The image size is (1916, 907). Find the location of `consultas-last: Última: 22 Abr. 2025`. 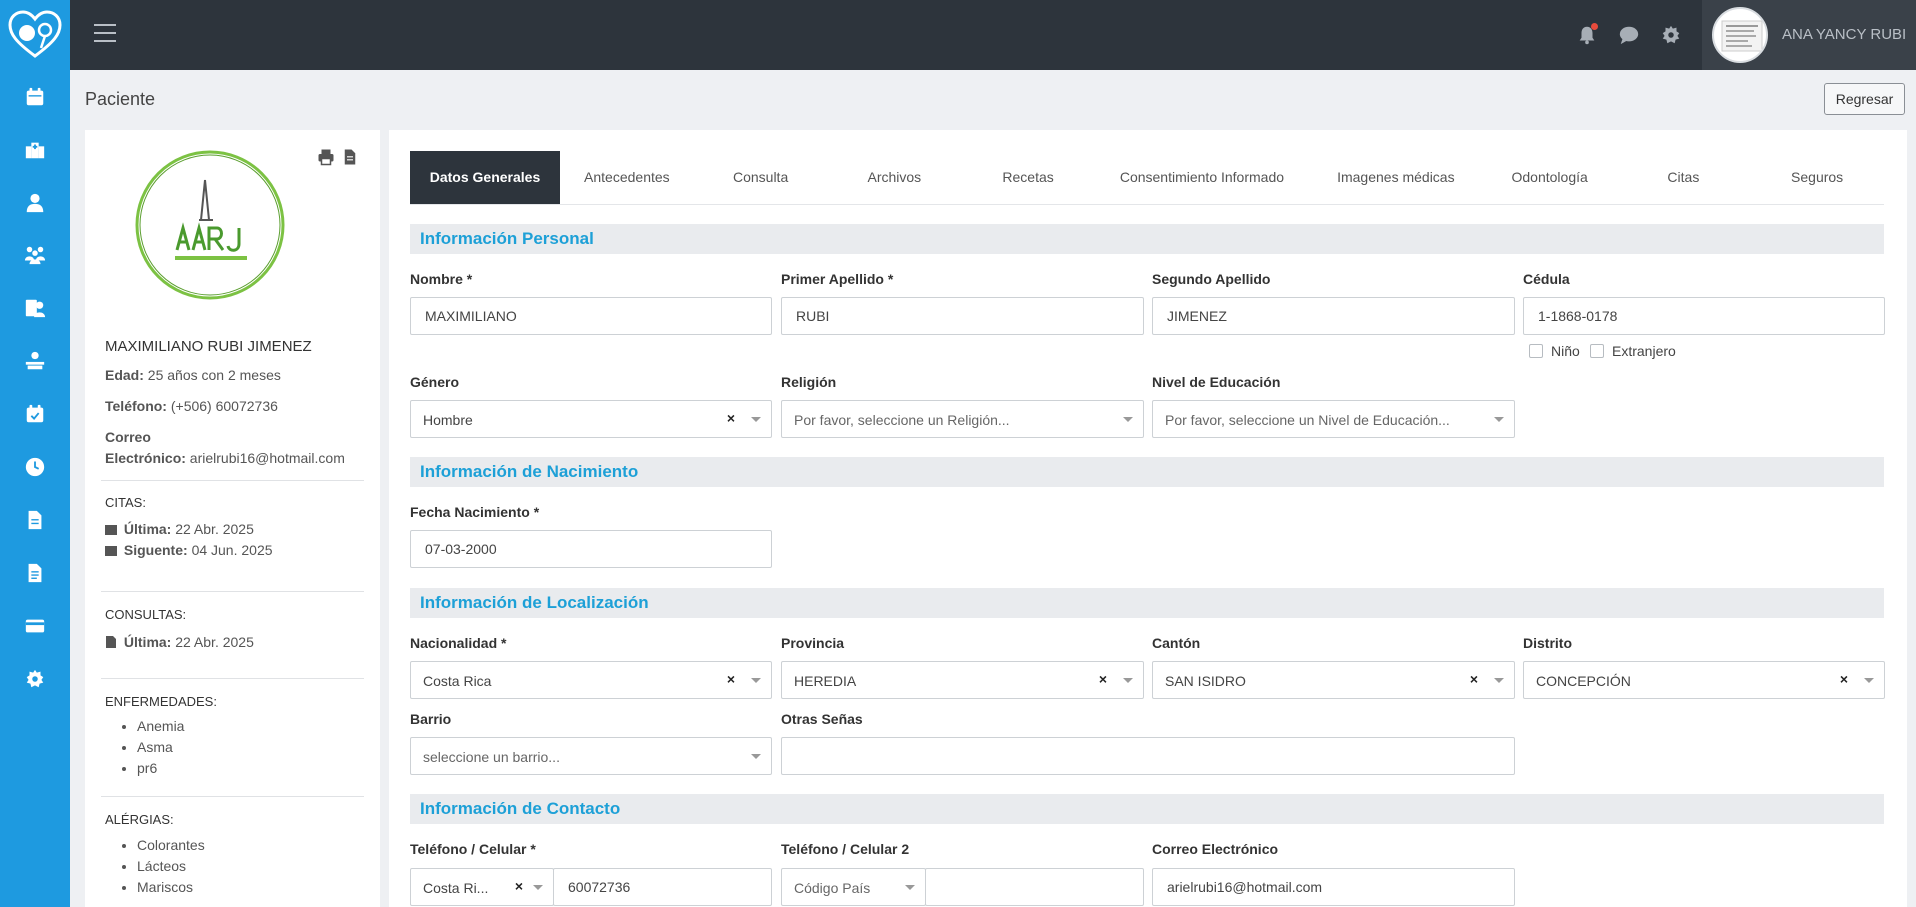

consultas-last: Última: 22 Abr. 2025 is located at coordinates (179, 642).